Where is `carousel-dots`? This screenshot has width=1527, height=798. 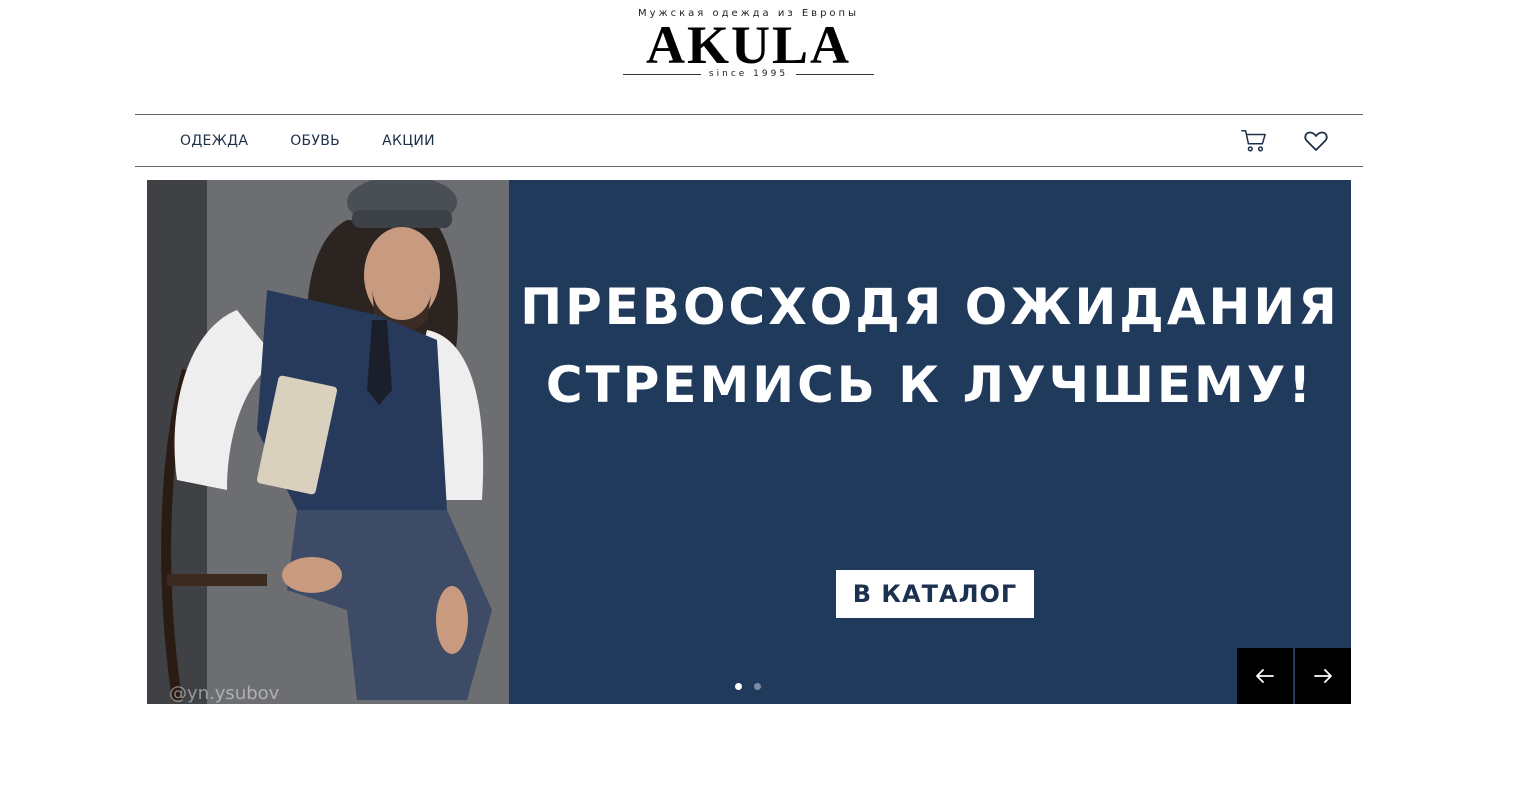
carousel-dots is located at coordinates (748, 686).